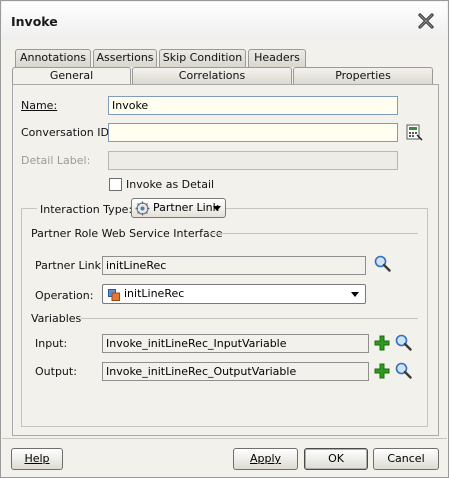 The height and width of the screenshot is (478, 449). Describe the element at coordinates (186, 207) in the screenshot. I see `interaction-type-value: Partner Link` at that location.